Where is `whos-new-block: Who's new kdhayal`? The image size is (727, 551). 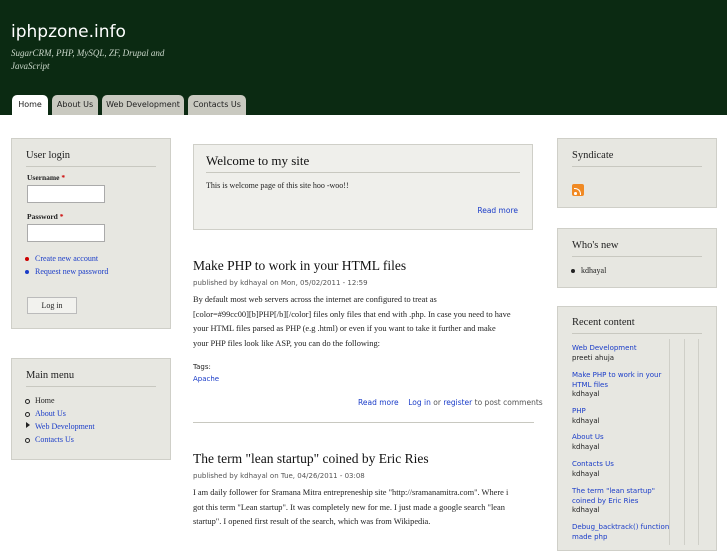 whos-new-block: Who's new kdhayal is located at coordinates (637, 258).